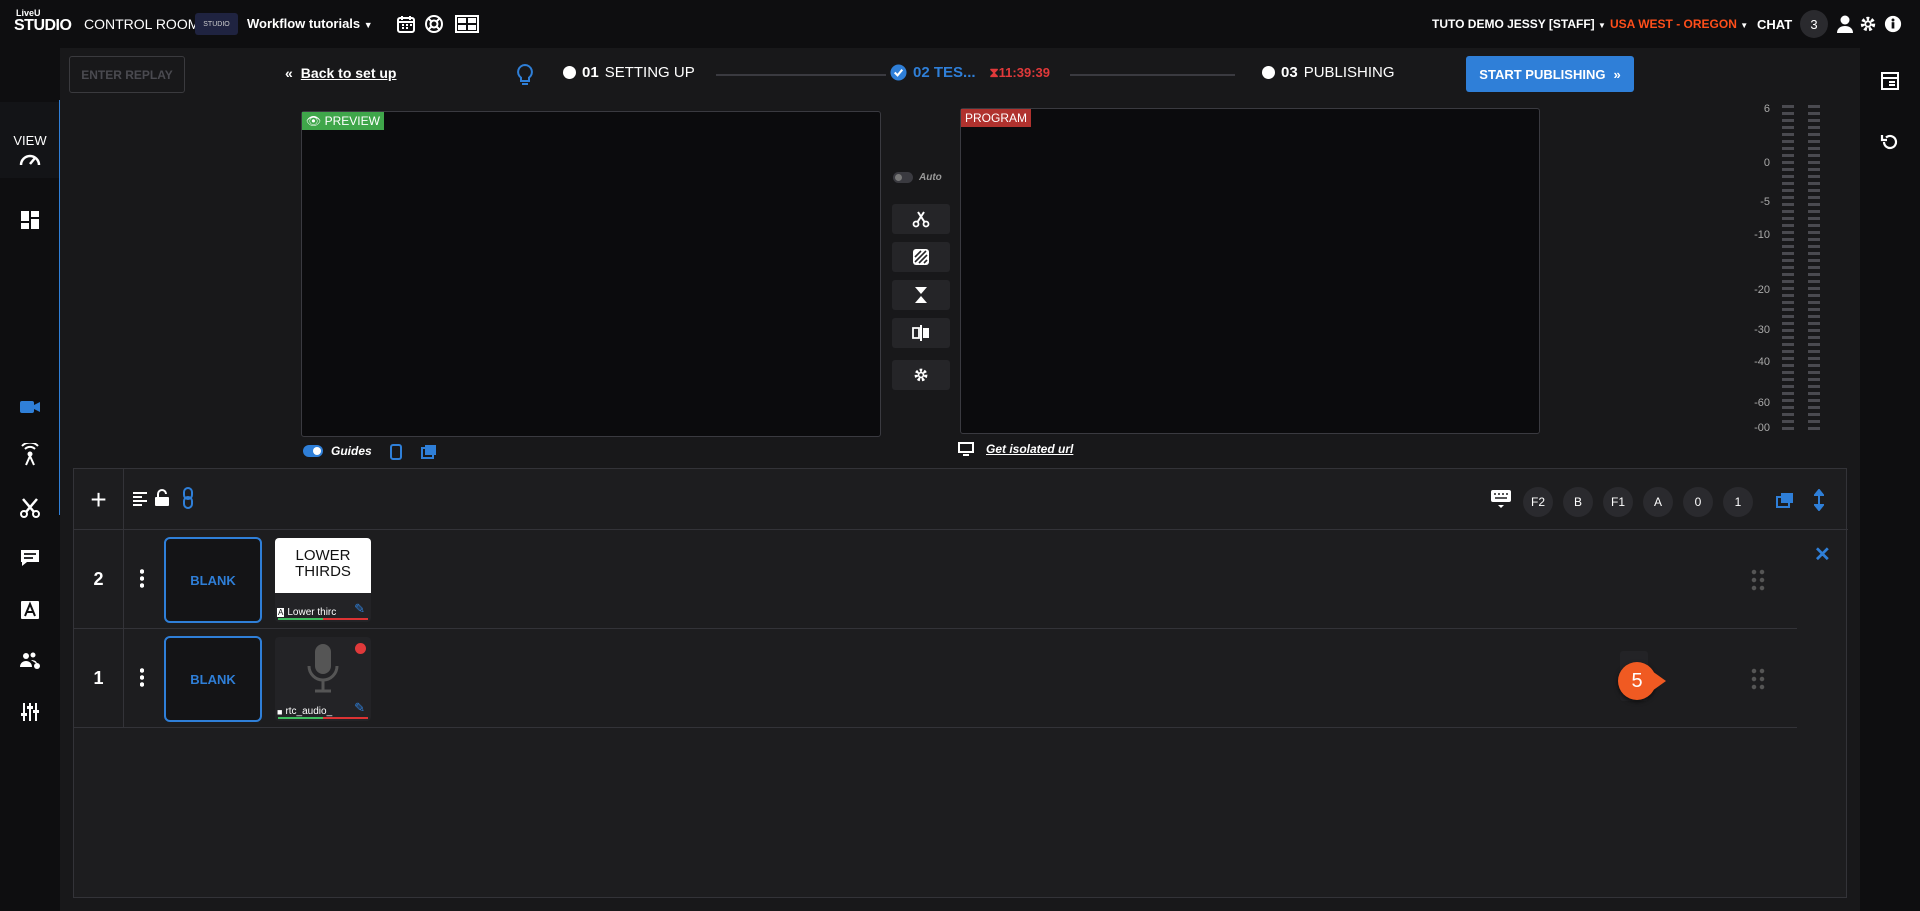 The image size is (1920, 911). Describe the element at coordinates (1738, 502) in the screenshot. I see `shortcut-1: 1` at that location.